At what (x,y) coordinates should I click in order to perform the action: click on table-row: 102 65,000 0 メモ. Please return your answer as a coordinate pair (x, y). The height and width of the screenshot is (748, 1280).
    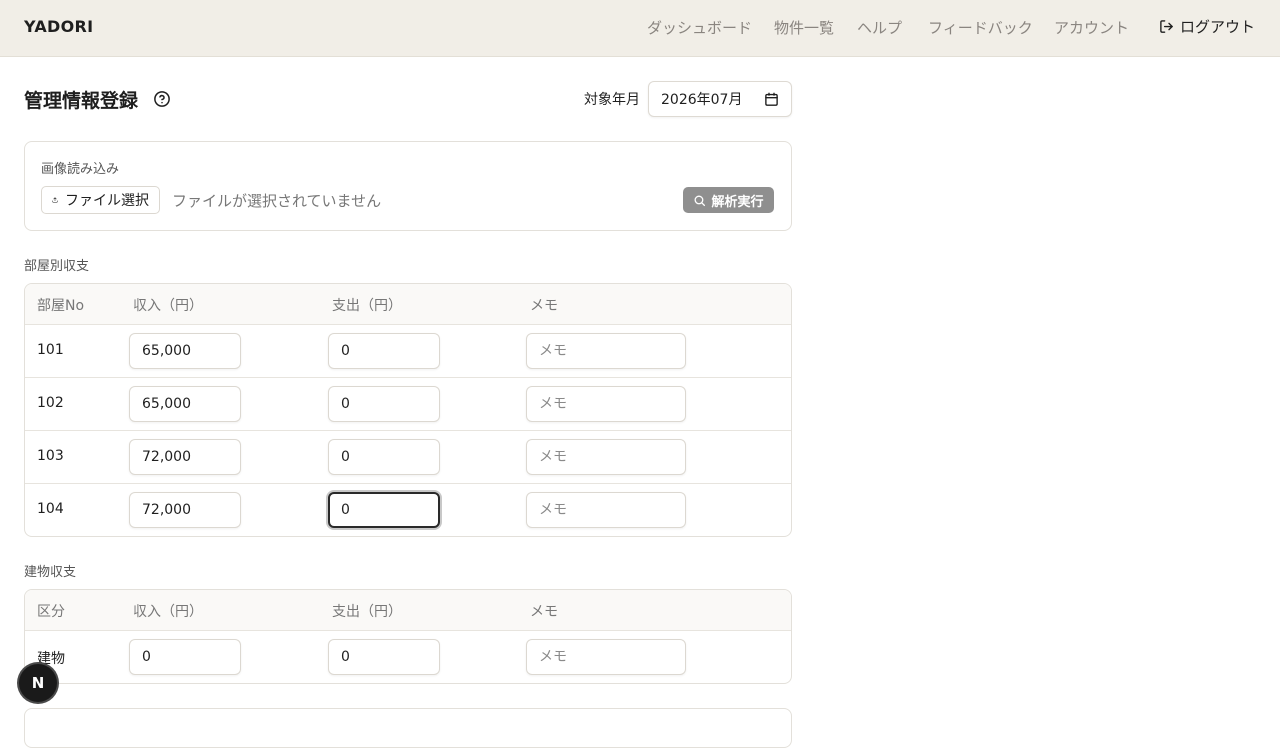
    Looking at the image, I should click on (408, 404).